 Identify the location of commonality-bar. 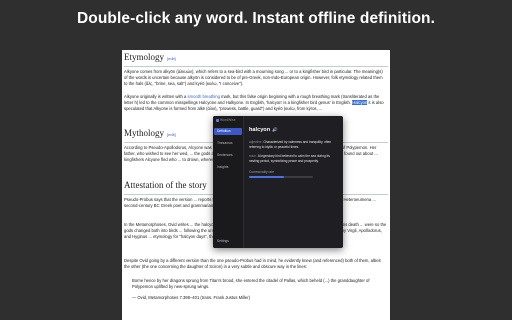
(281, 177).